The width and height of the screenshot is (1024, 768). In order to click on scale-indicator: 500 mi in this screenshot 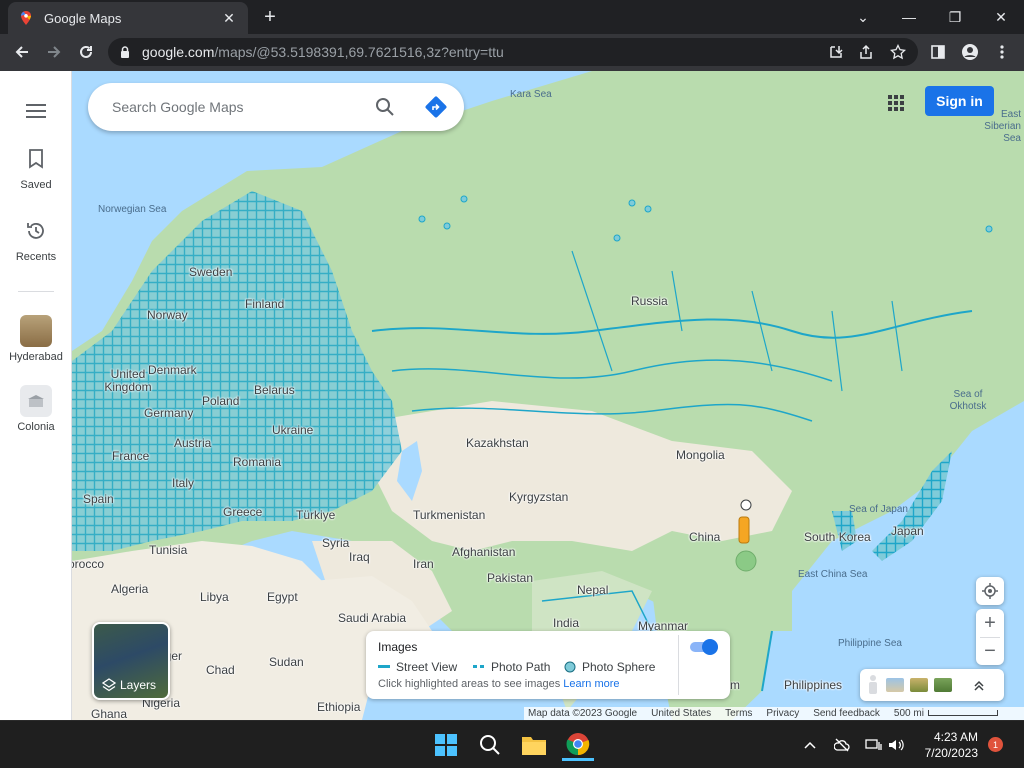, I will do `click(946, 713)`.